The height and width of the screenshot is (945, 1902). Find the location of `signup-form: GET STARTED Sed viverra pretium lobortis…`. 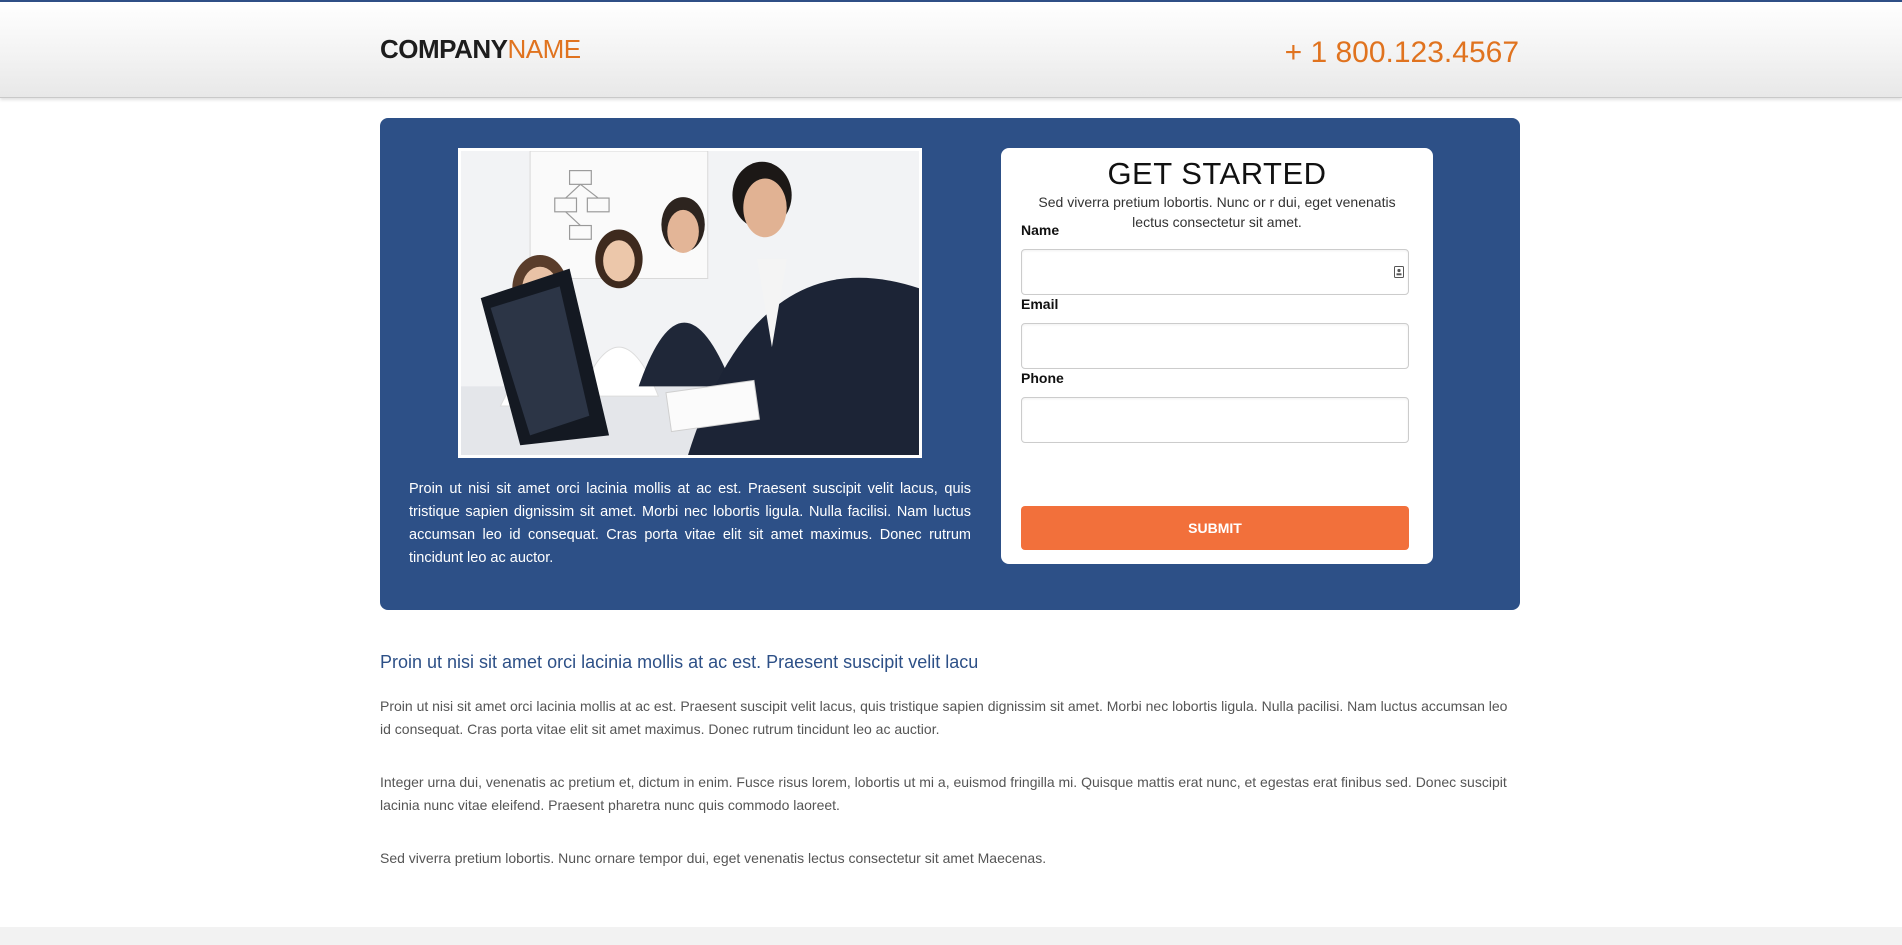

signup-form: GET STARTED Sed viverra pretium lobortis… is located at coordinates (1217, 356).